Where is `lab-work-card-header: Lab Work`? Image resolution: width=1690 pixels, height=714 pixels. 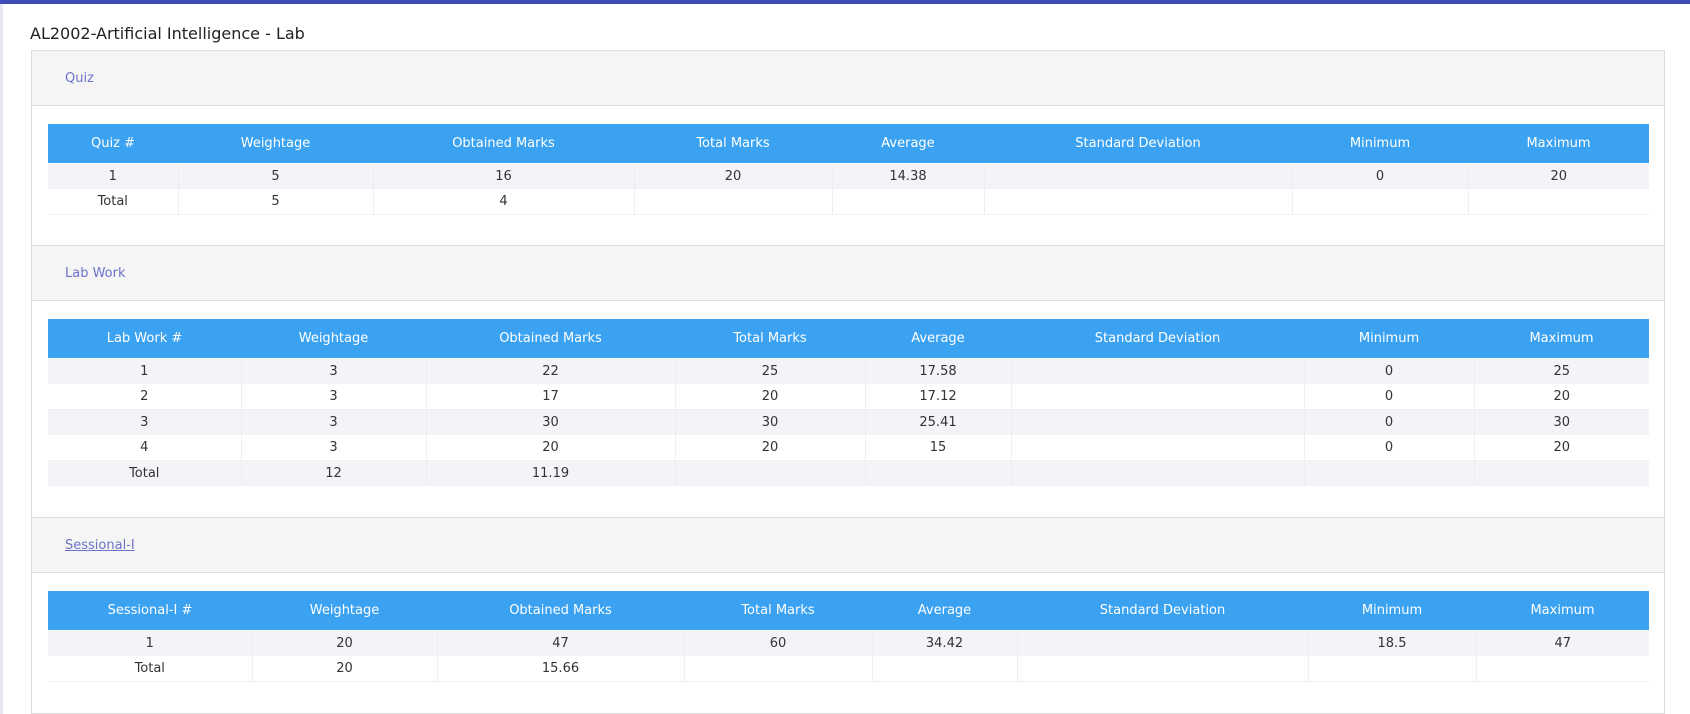 lab-work-card-header: Lab Work is located at coordinates (848, 273).